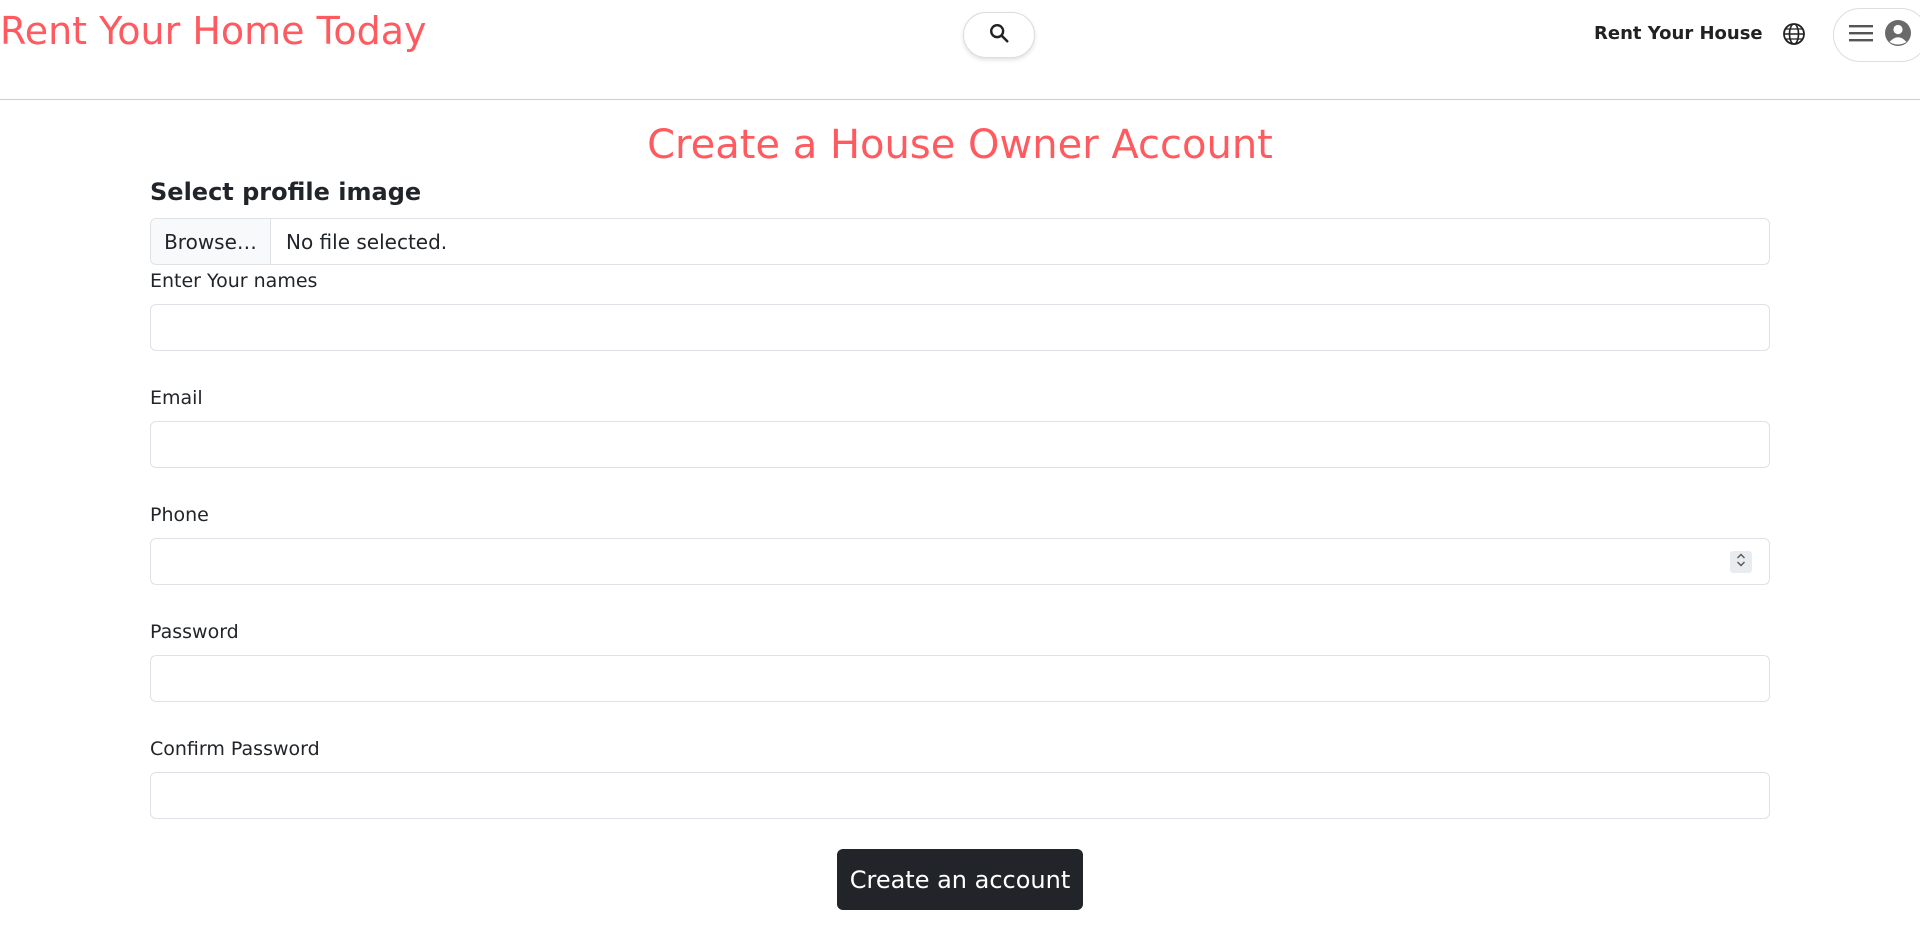 This screenshot has height=931, width=1920. What do you see at coordinates (1678, 33) in the screenshot?
I see `rent-your-house-link: Rent Your House` at bounding box center [1678, 33].